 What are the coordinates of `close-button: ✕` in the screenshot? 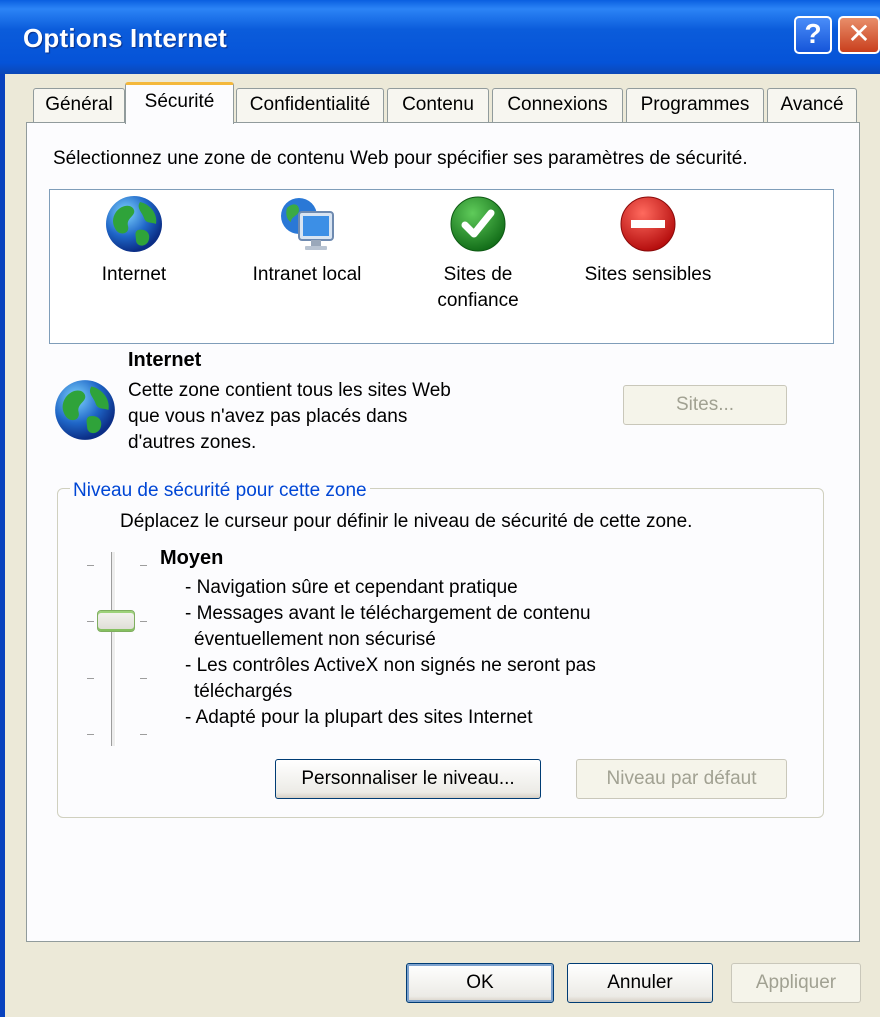 It's located at (859, 35).